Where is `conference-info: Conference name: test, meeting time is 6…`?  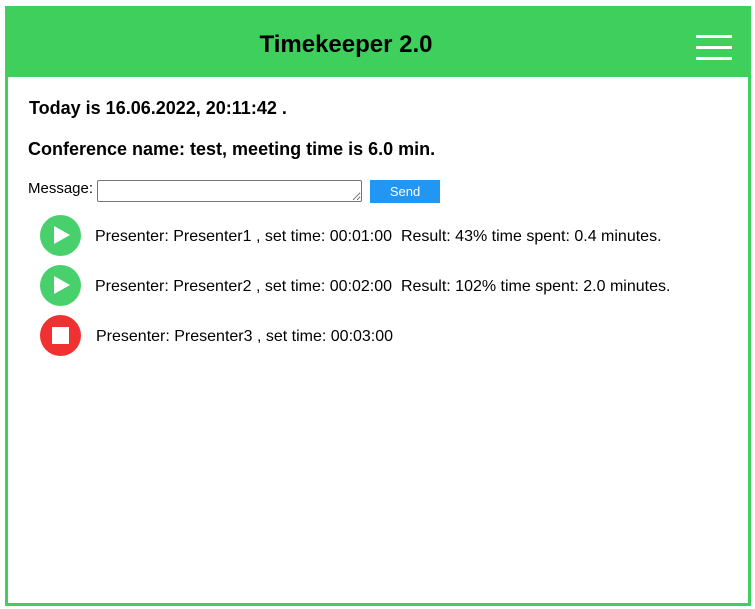
conference-info: Conference name: test, meeting time is 6… is located at coordinates (232, 149).